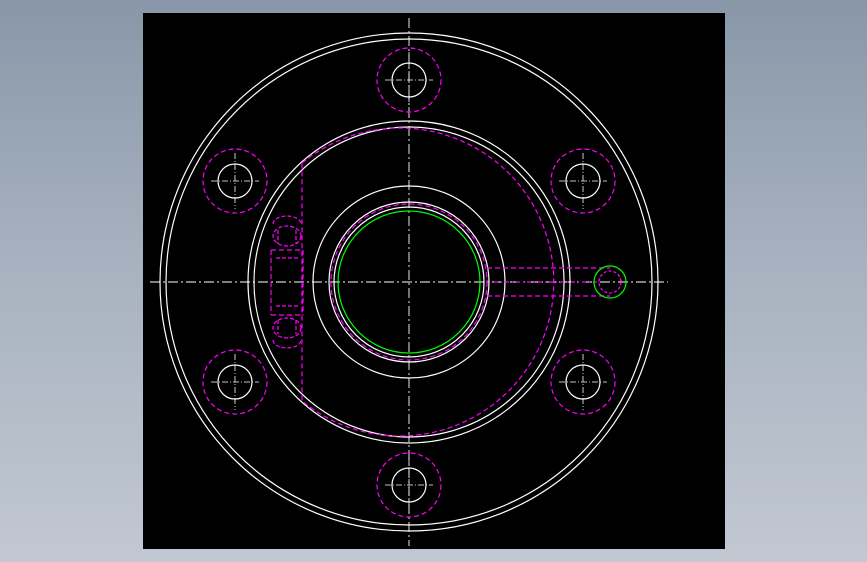 This screenshot has width=867, height=562. Describe the element at coordinates (287, 220) in the screenshot. I see `detail-arc-top` at that location.